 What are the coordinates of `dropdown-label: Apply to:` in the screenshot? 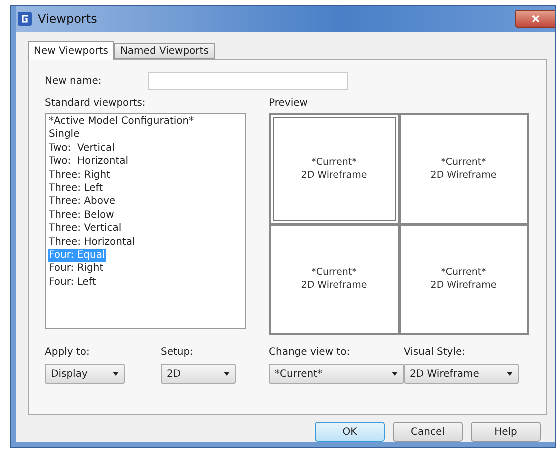 It's located at (68, 352).